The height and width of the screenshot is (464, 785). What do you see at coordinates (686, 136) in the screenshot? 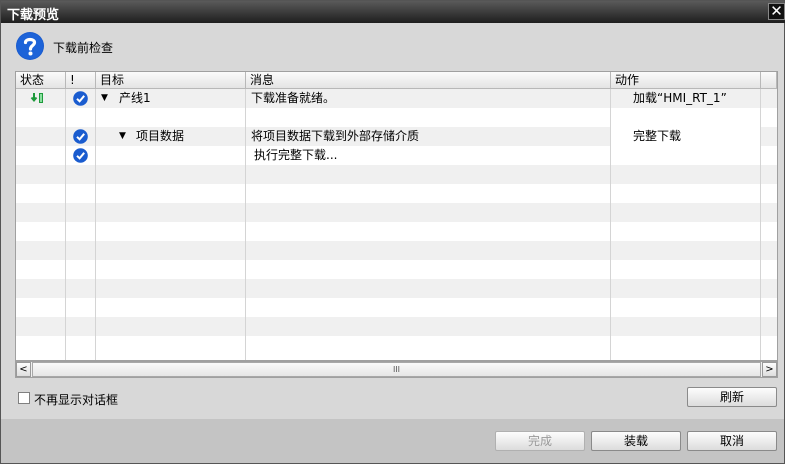
I see `action-cell: 完整下载` at bounding box center [686, 136].